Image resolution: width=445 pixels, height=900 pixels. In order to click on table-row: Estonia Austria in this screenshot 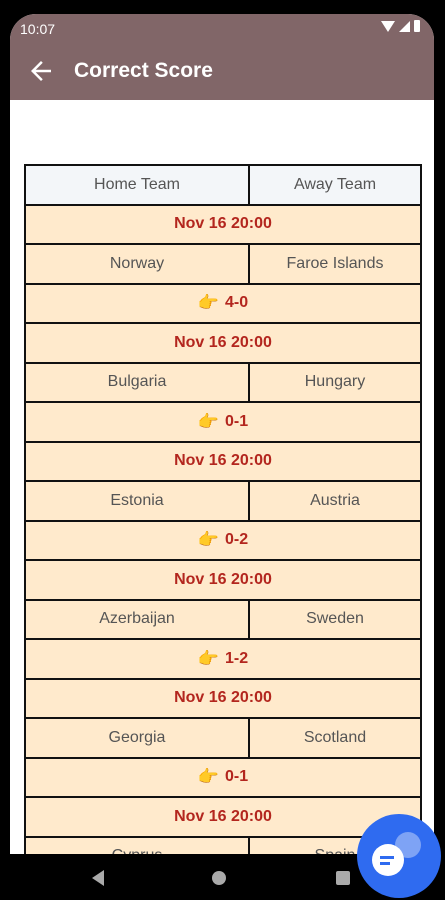, I will do `click(223, 502)`.